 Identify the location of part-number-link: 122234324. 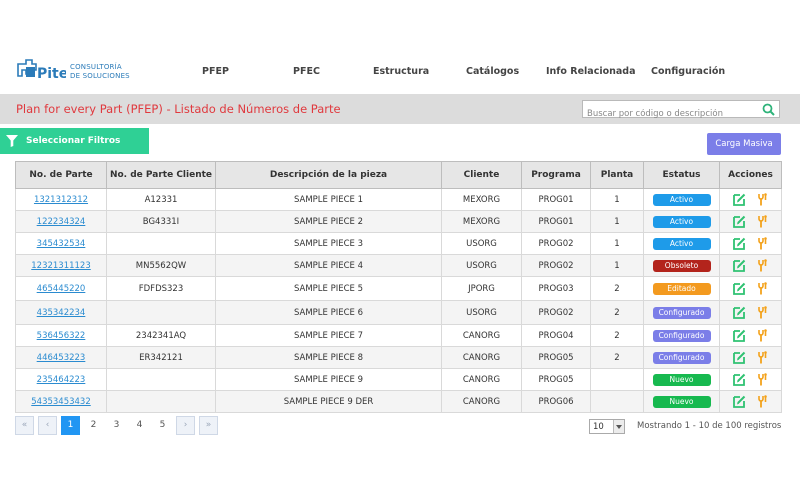
(61, 222).